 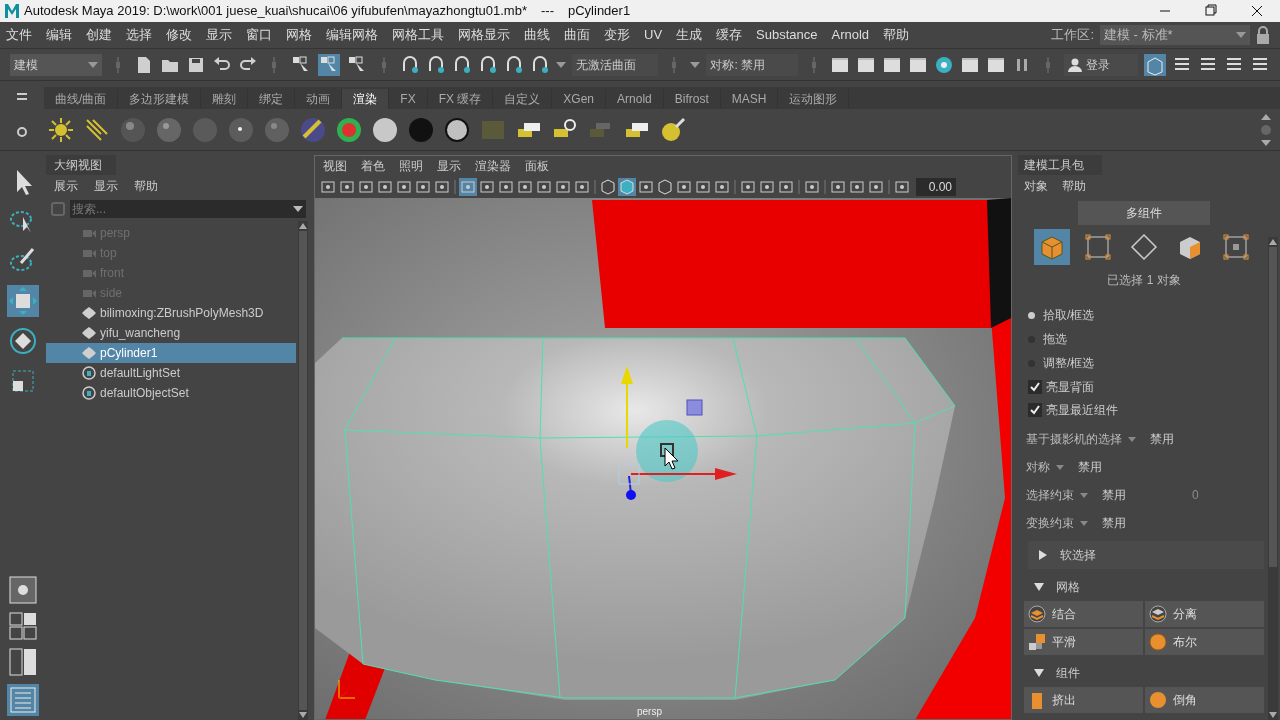 I want to click on shelf-tab: 曲线/曲面, so click(x=81, y=99).